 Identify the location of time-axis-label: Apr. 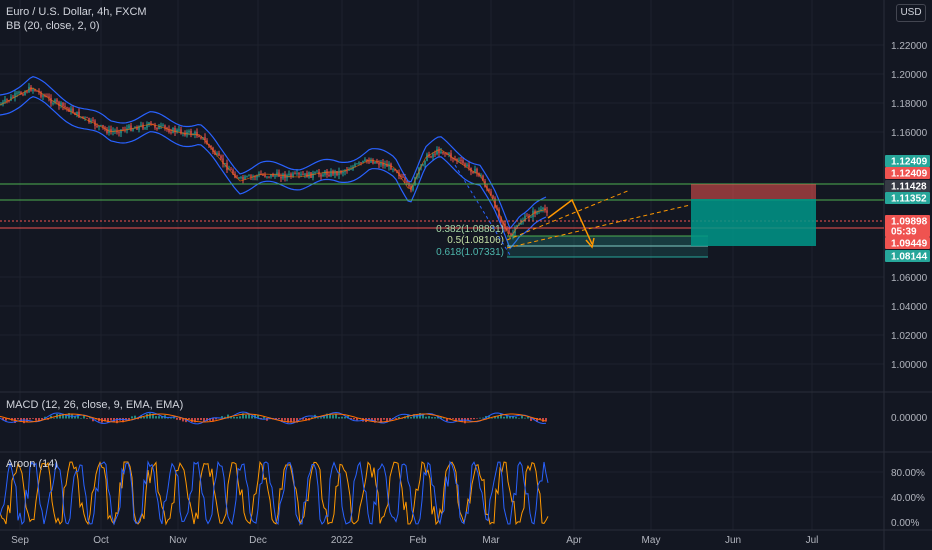
(574, 540).